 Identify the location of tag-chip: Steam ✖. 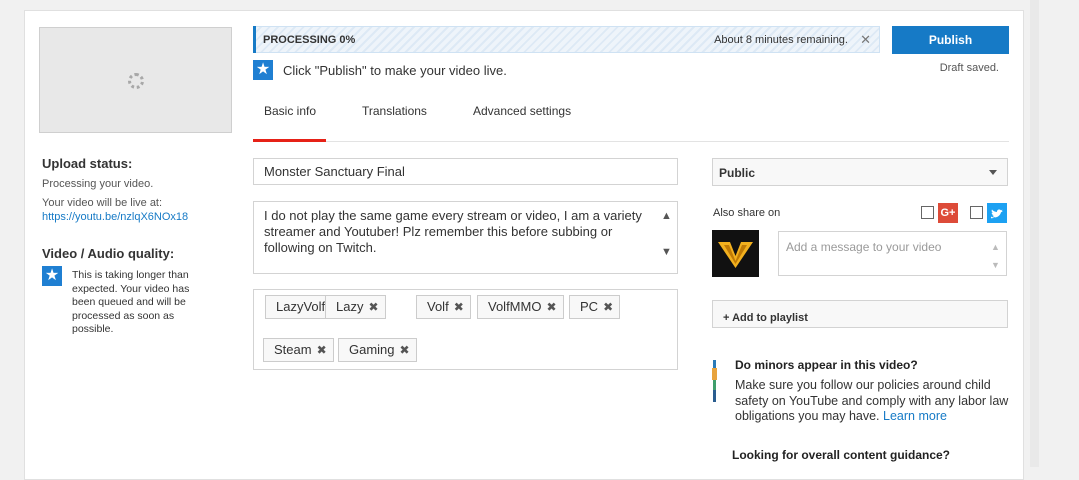
(298, 350).